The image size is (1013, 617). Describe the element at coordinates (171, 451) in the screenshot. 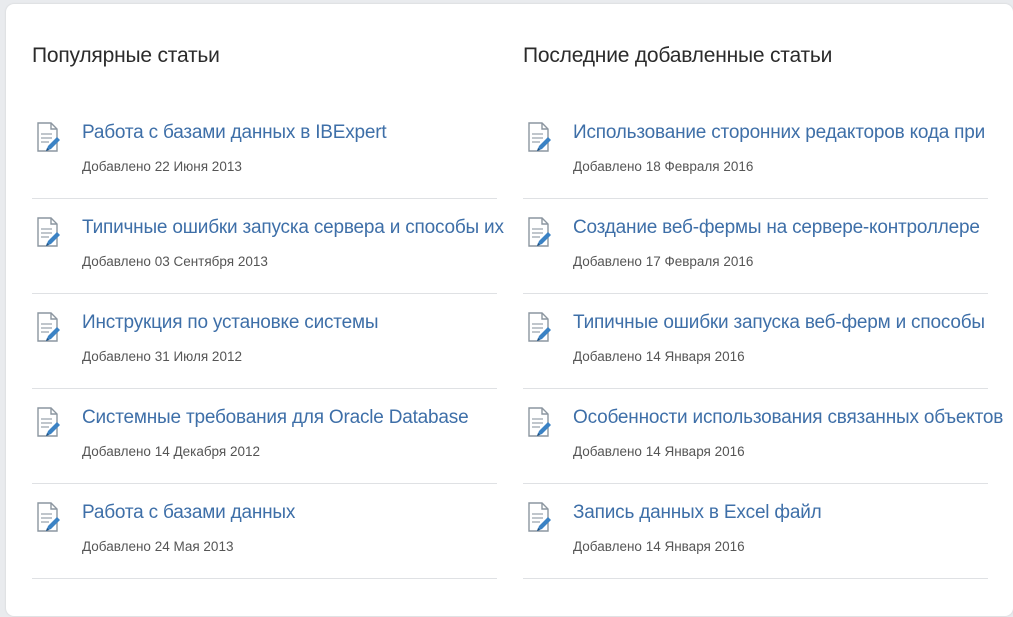

I see `article-date: Добавлено 14 Декабря 2012` at that location.